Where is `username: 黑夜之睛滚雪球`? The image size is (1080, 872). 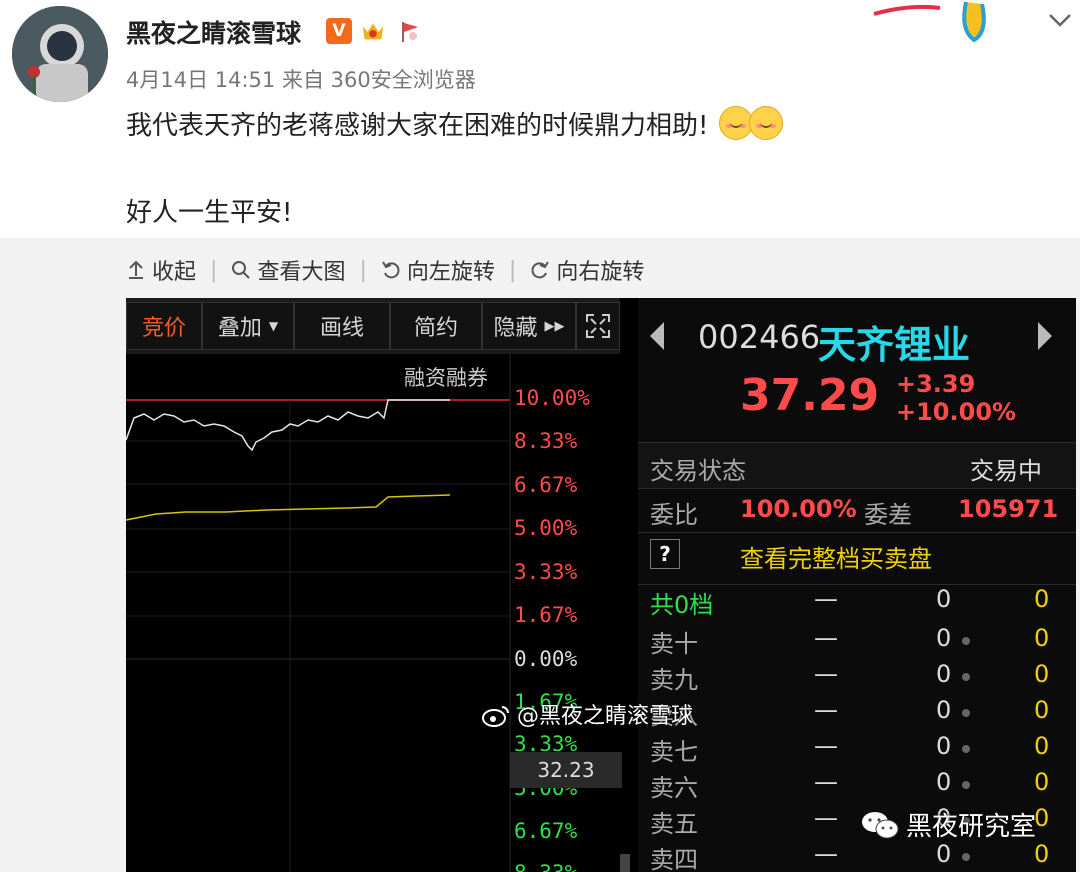
username: 黑夜之睛滚雪球 is located at coordinates (213, 32).